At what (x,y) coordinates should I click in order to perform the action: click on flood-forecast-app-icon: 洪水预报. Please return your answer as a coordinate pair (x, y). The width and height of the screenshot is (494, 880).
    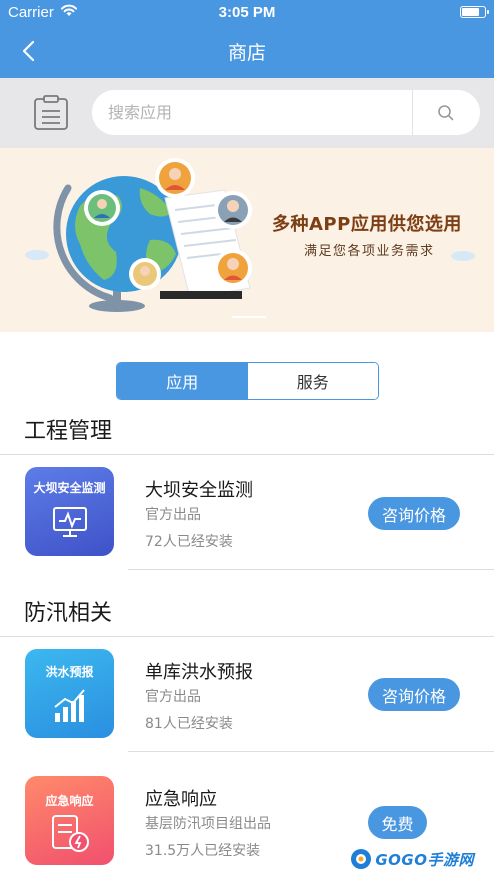
    Looking at the image, I should click on (69, 693).